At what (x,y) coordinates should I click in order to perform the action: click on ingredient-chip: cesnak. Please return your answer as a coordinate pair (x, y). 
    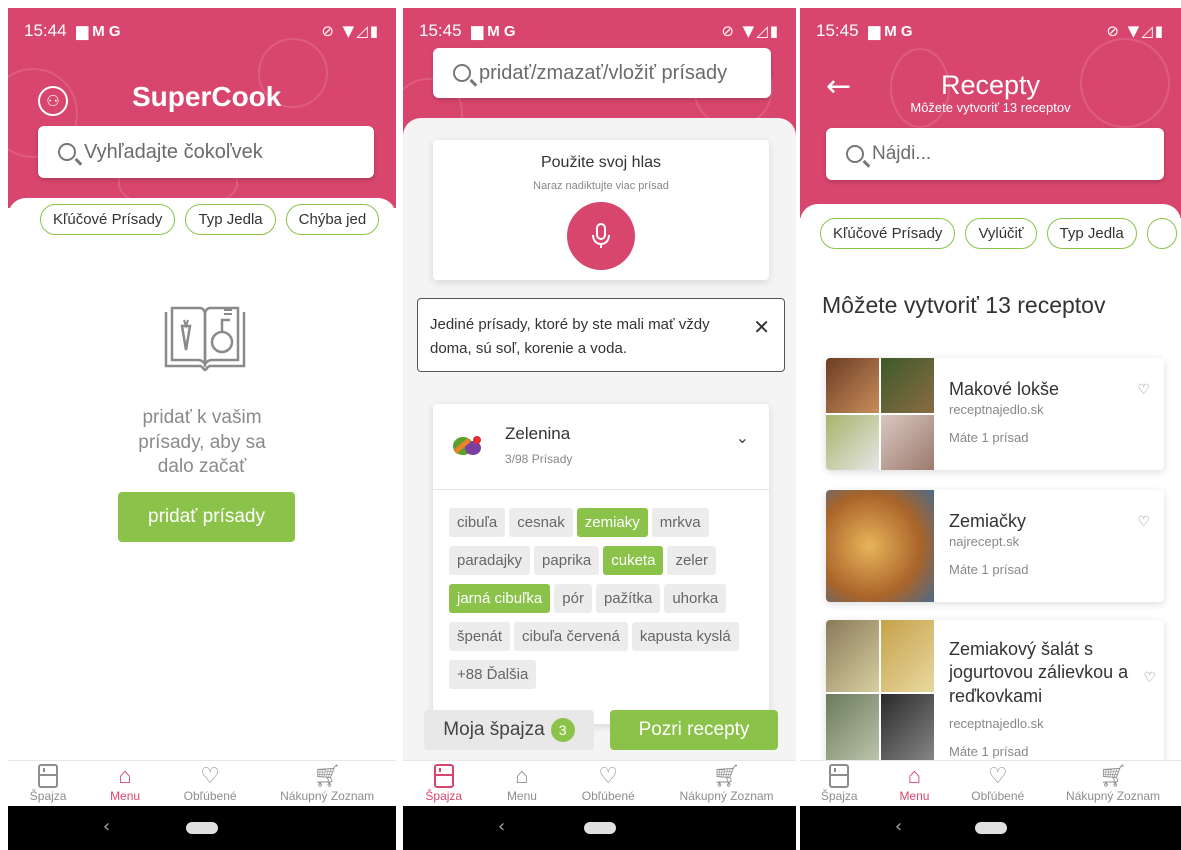
    Looking at the image, I should click on (541, 522).